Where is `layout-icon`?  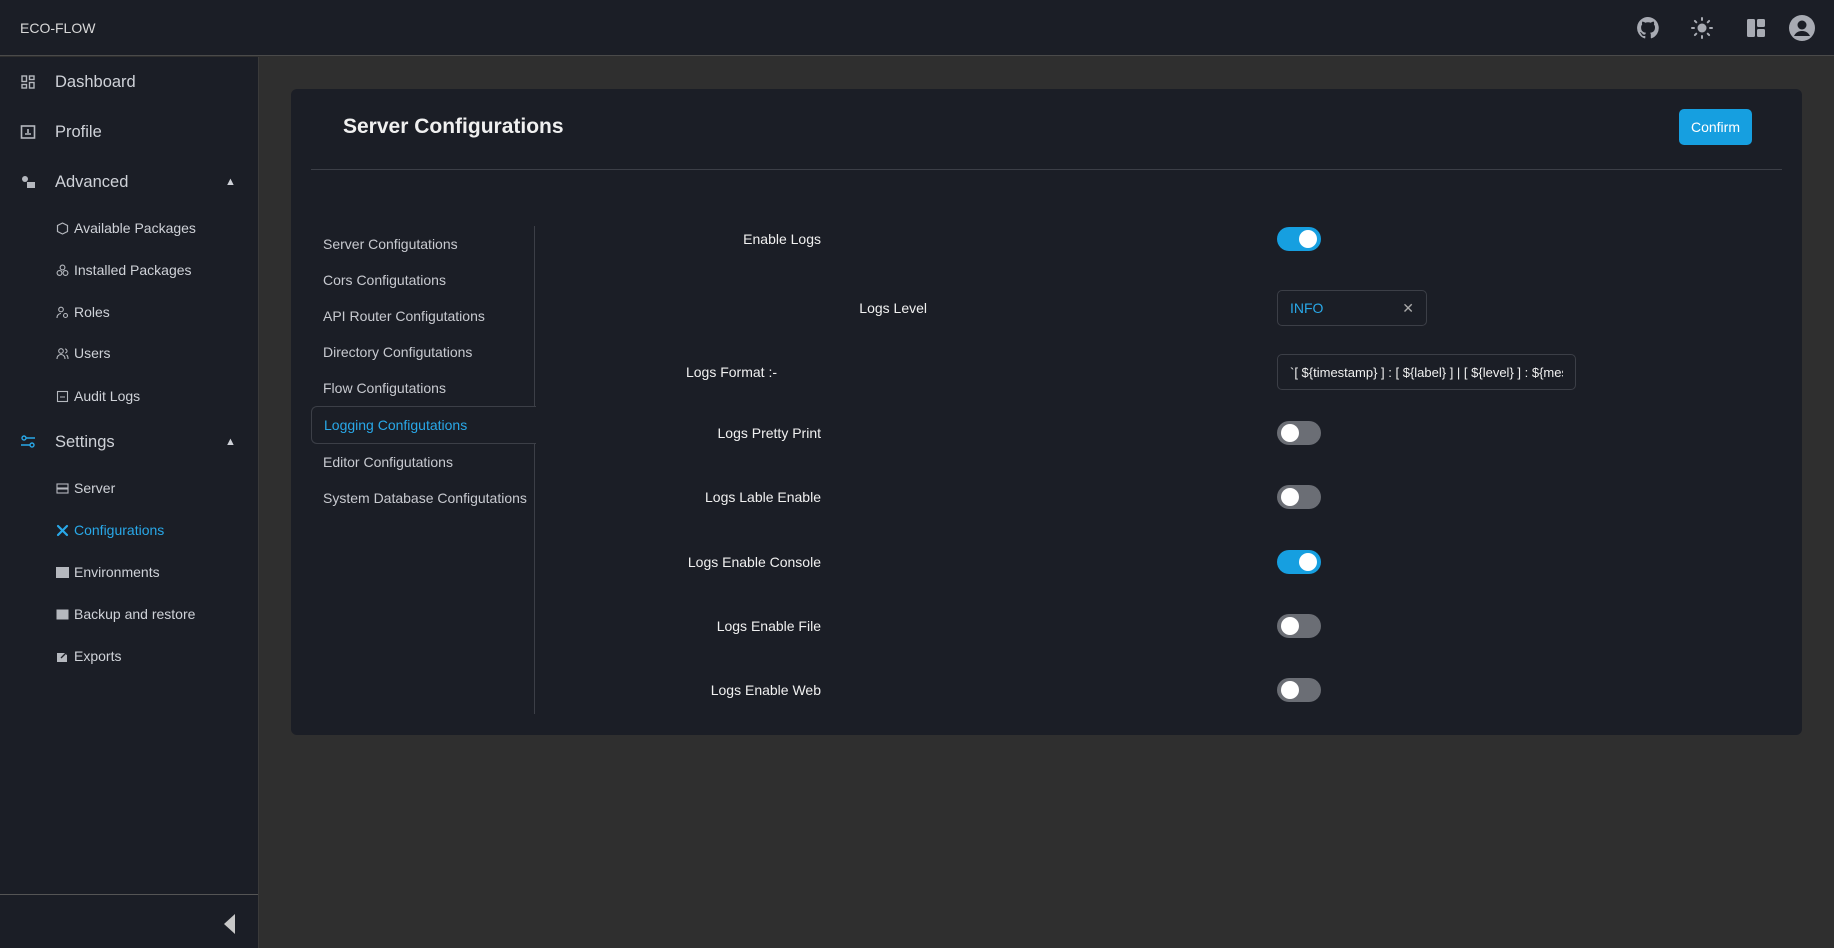 layout-icon is located at coordinates (1756, 28).